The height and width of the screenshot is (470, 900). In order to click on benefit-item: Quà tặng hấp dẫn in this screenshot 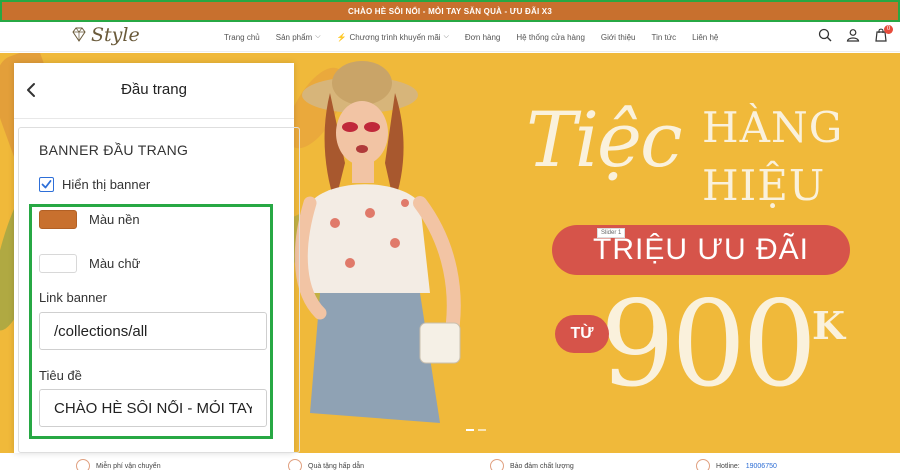, I will do `click(326, 464)`.